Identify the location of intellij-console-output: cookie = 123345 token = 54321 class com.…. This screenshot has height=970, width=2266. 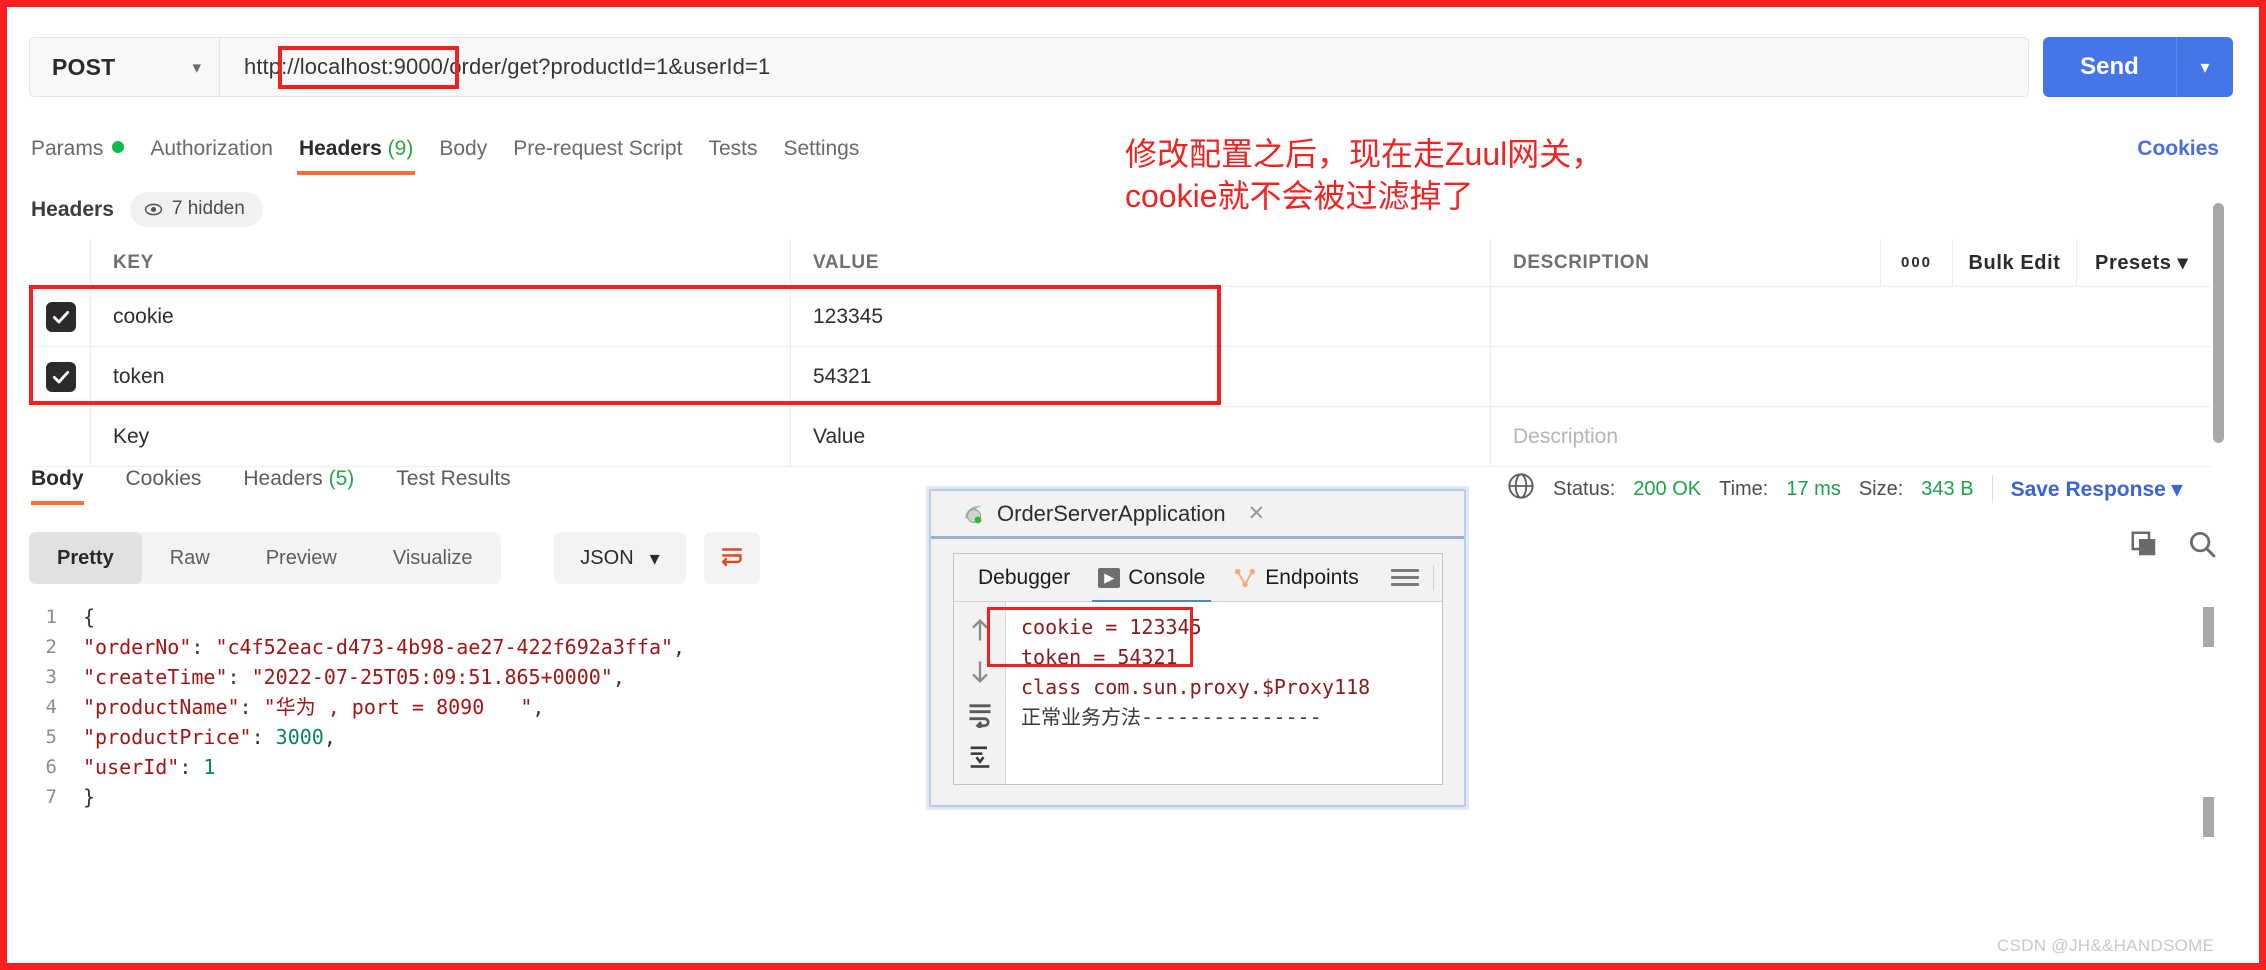
(1224, 693).